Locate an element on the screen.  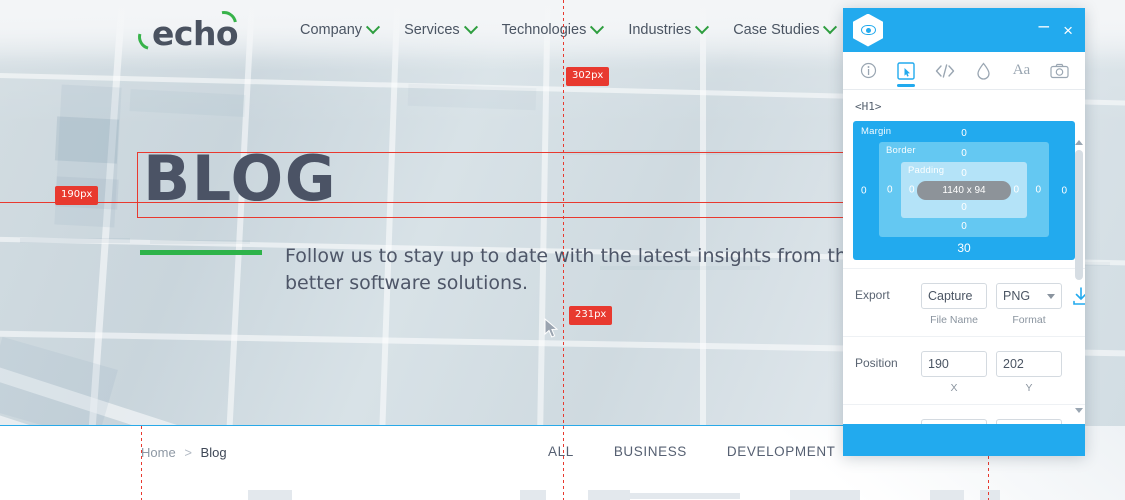
camera-icon is located at coordinates (1059, 70).